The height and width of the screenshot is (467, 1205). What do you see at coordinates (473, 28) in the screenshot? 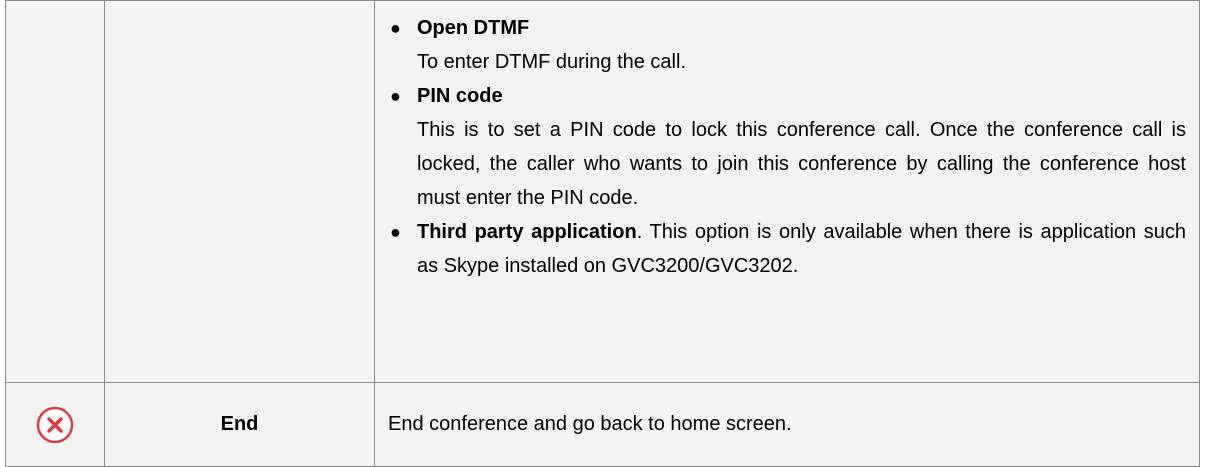
I see `option-title: Open DTMF` at bounding box center [473, 28].